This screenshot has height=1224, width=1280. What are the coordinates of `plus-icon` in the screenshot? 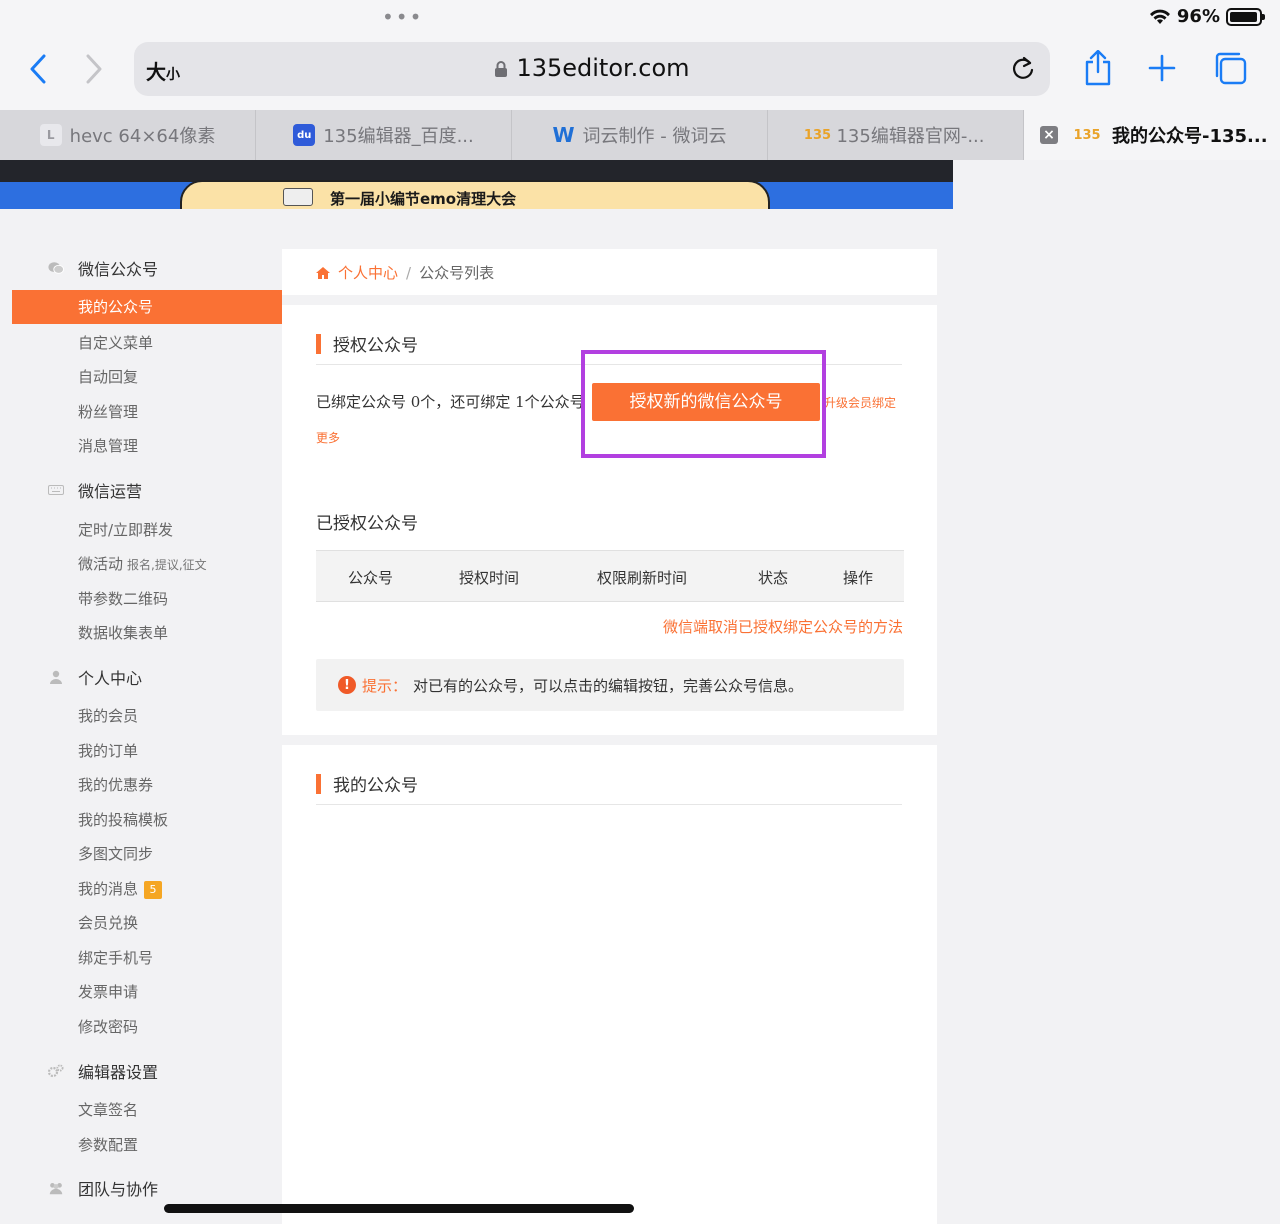 It's located at (1162, 68).